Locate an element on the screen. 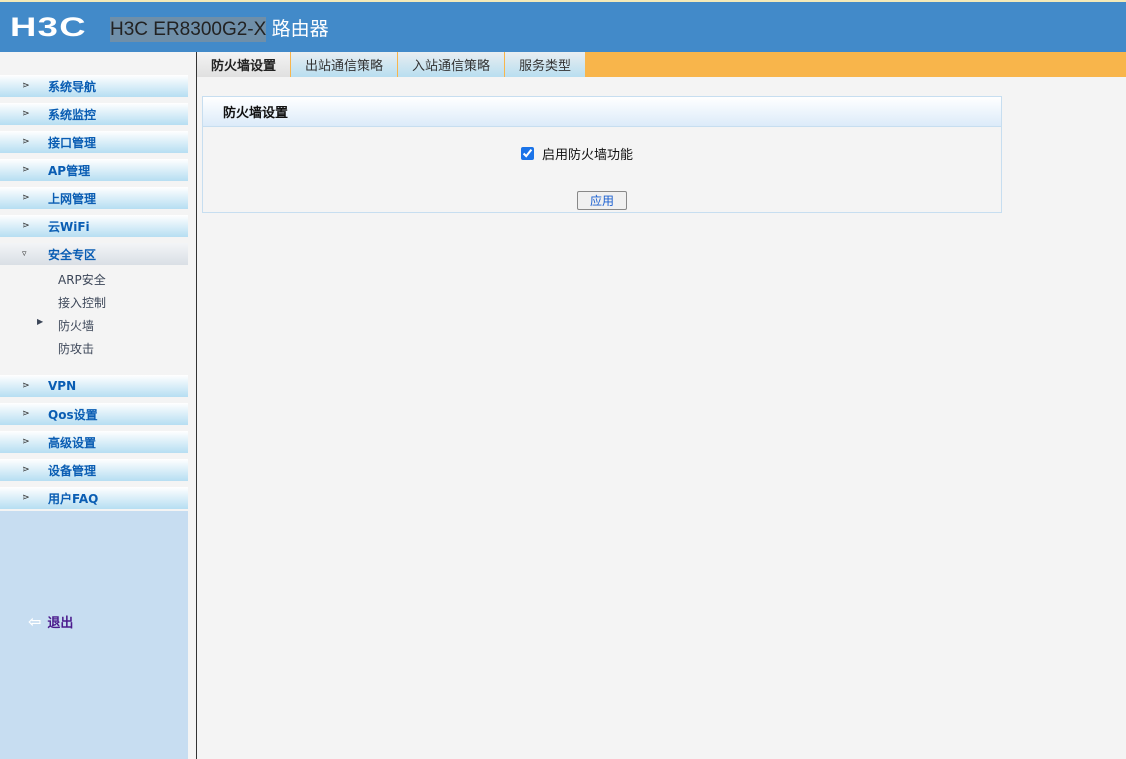 This screenshot has height=759, width=1126. collapse-icon: ▿ is located at coordinates (24, 254).